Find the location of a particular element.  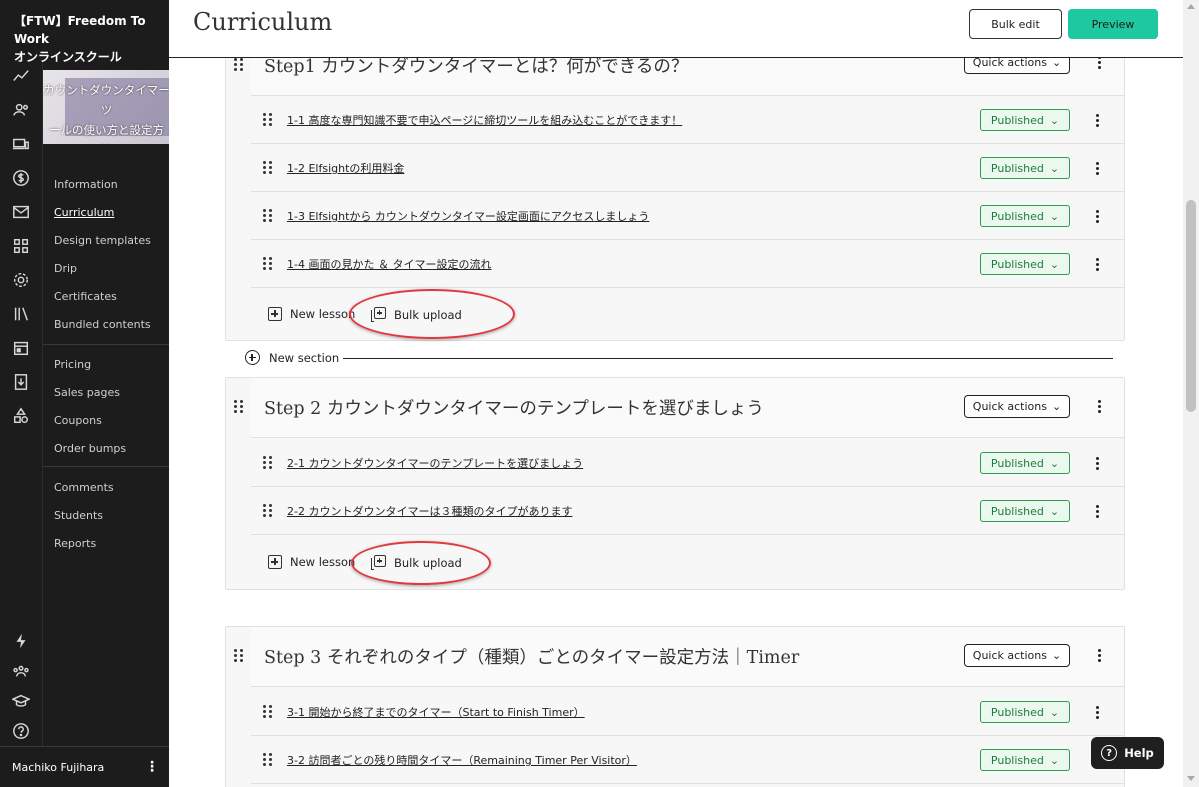

mail-icon is located at coordinates (21, 212).